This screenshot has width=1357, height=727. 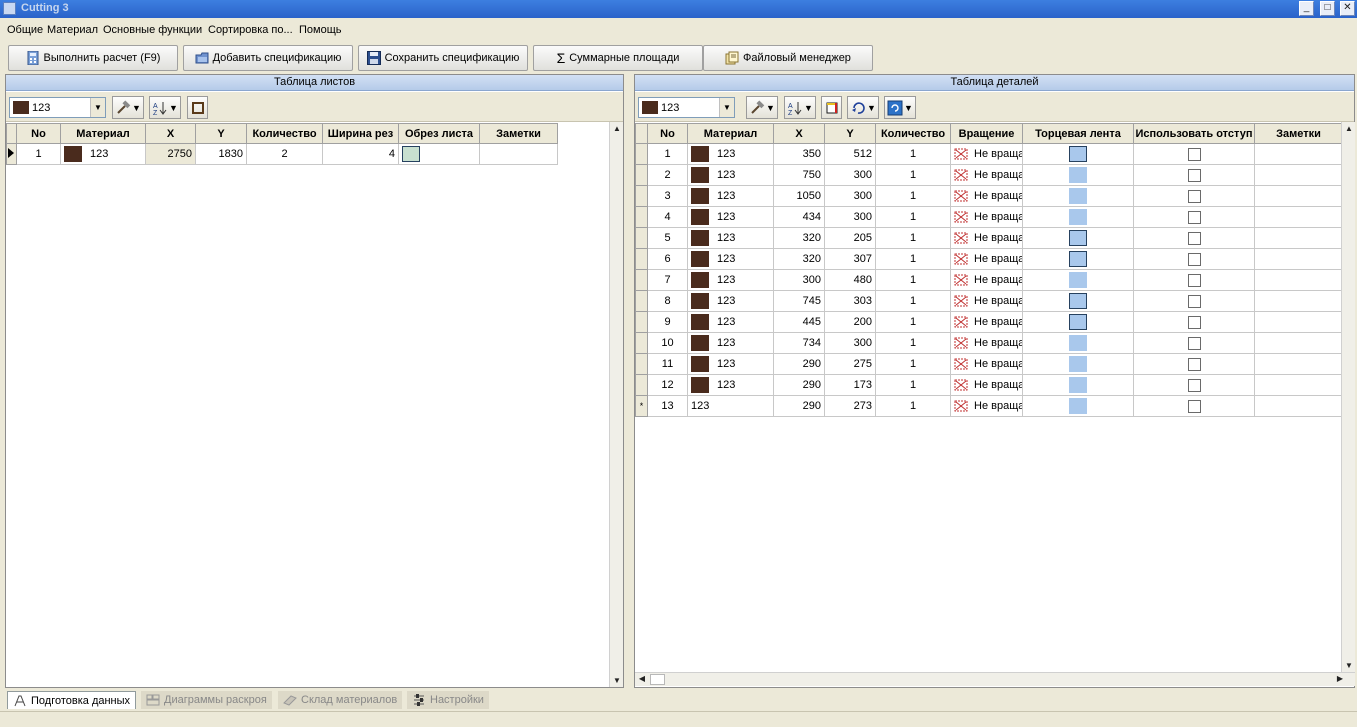 What do you see at coordinates (986, 133) in the screenshot?
I see `column-header: Вращение` at bounding box center [986, 133].